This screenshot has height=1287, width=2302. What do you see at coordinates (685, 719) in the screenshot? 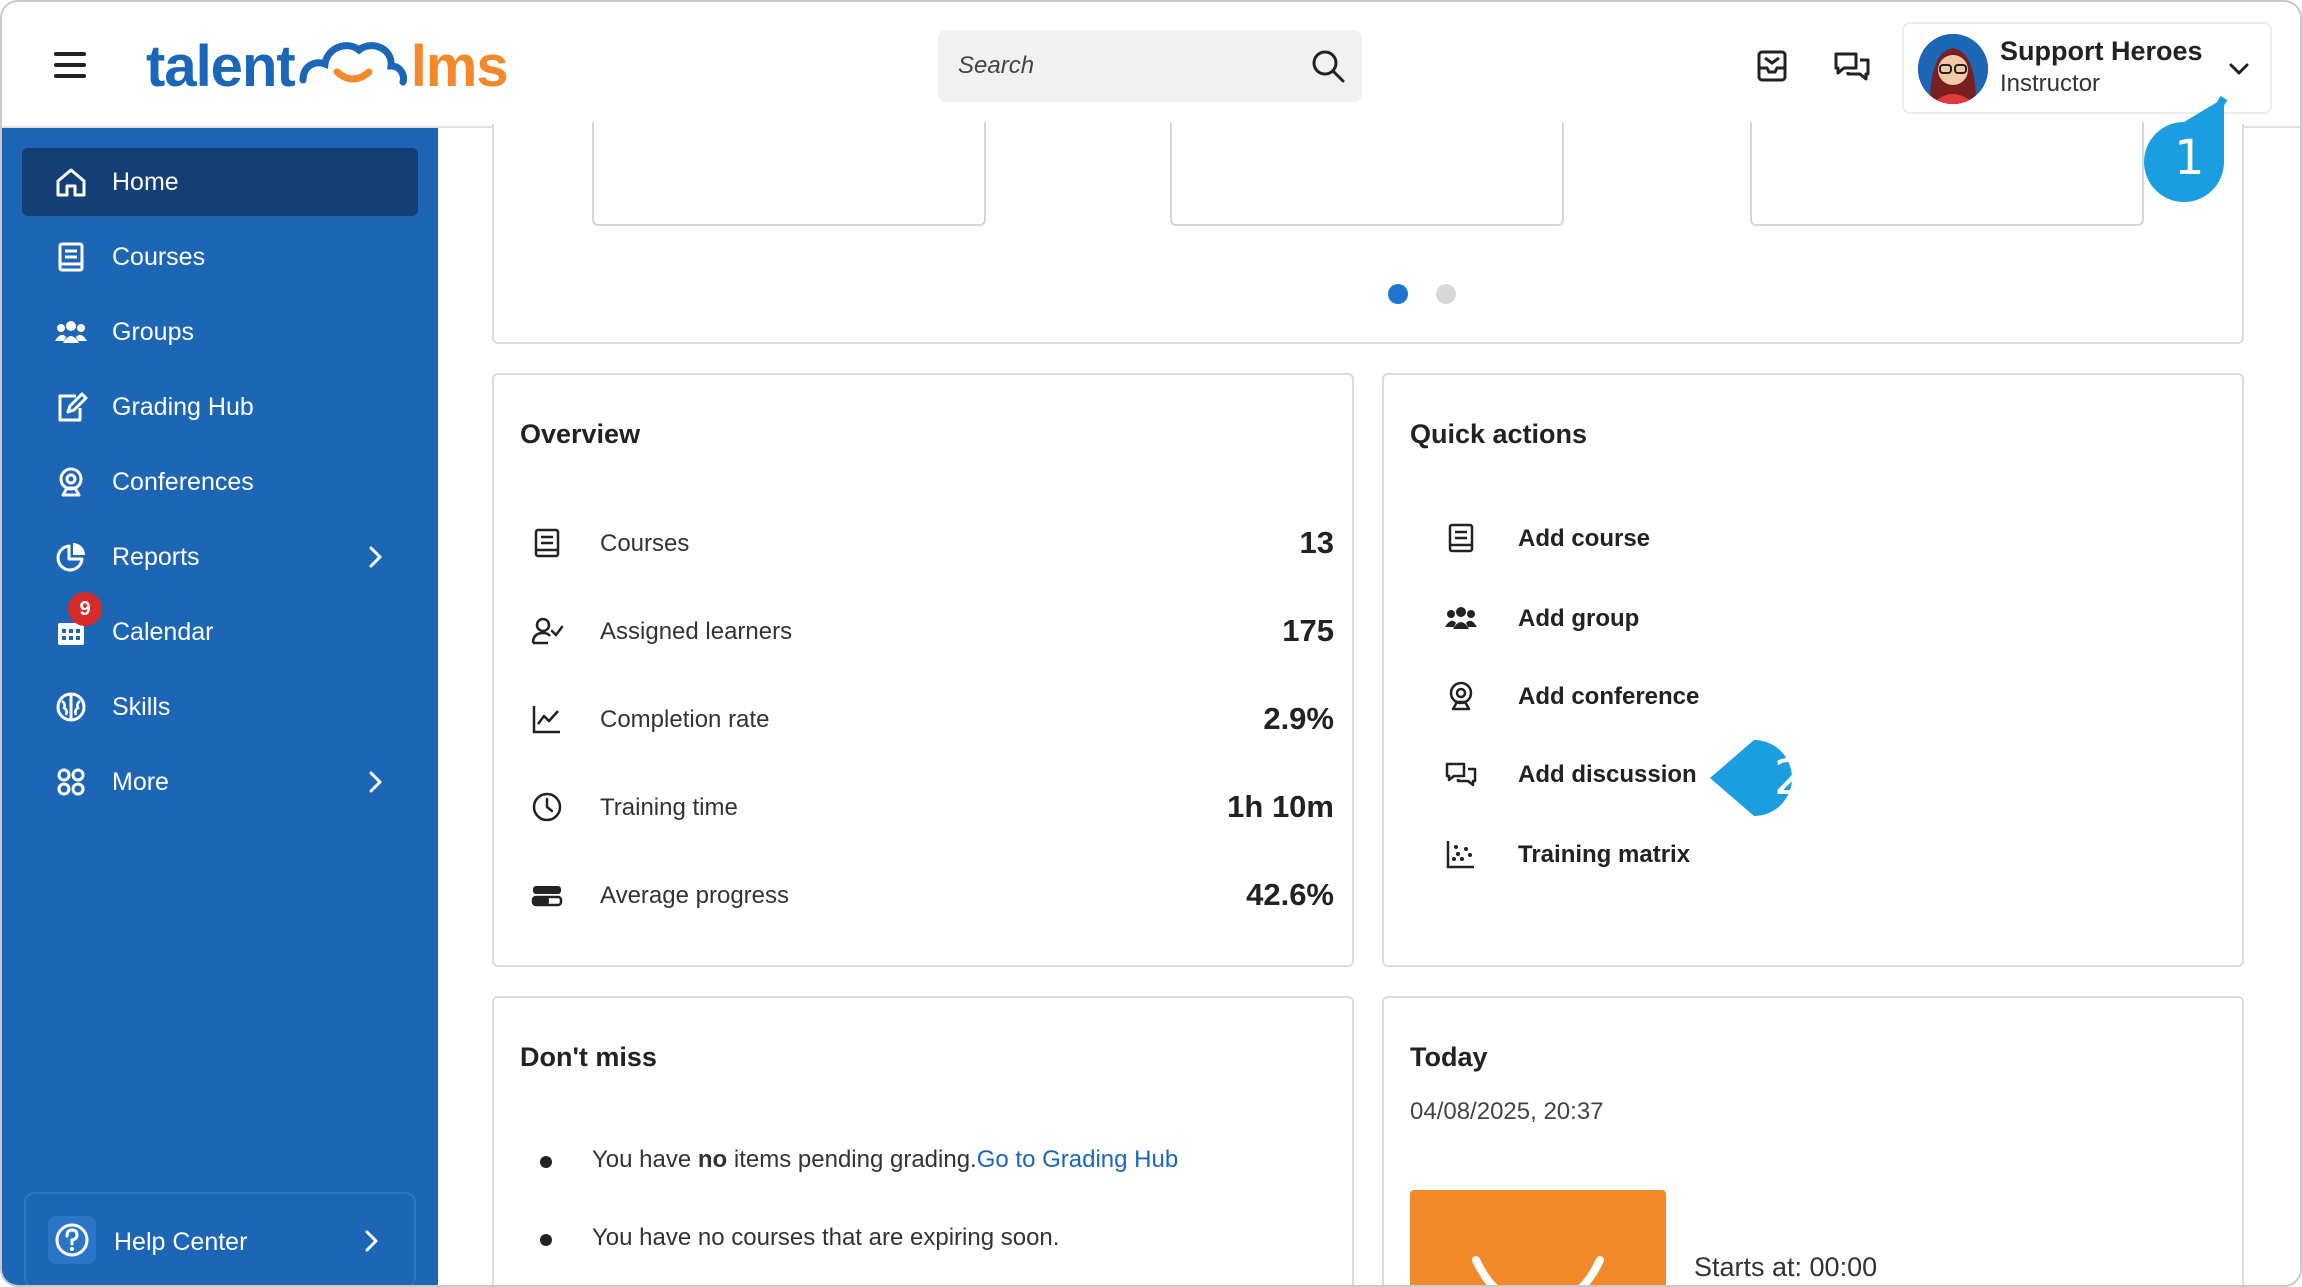
I see `overview-label: Completion rate` at bounding box center [685, 719].